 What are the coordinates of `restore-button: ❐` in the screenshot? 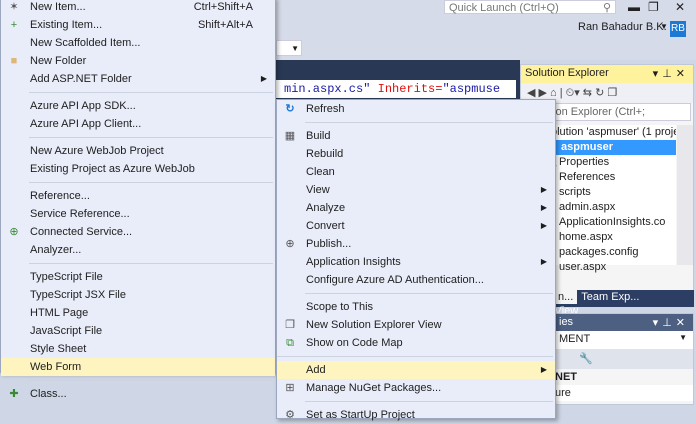 It's located at (653, 7).